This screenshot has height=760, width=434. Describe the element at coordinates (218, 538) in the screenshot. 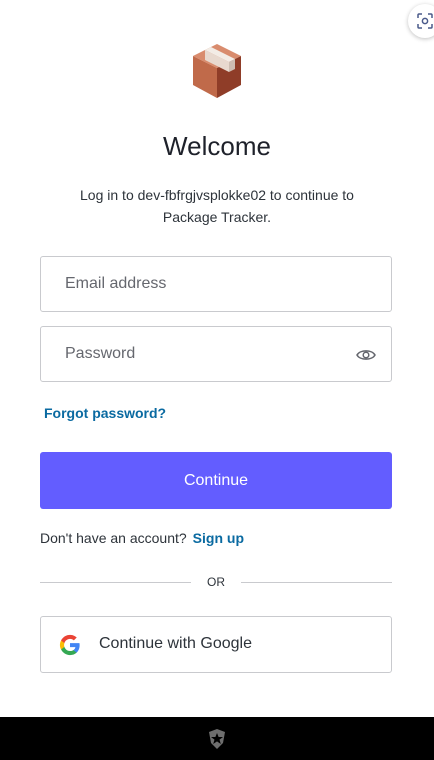

I see `signup-link: Sign up` at that location.